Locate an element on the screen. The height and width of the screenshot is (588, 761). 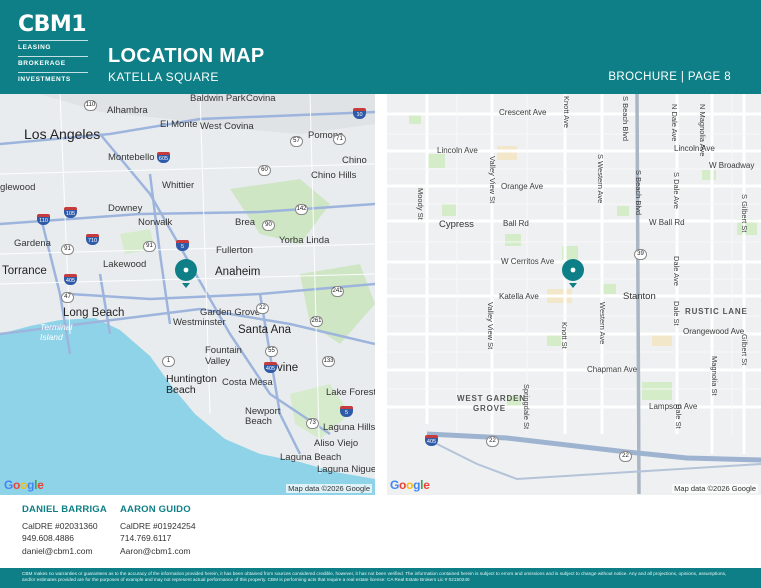
label-laguna-beach: Laguna Beach is located at coordinates (311, 457).